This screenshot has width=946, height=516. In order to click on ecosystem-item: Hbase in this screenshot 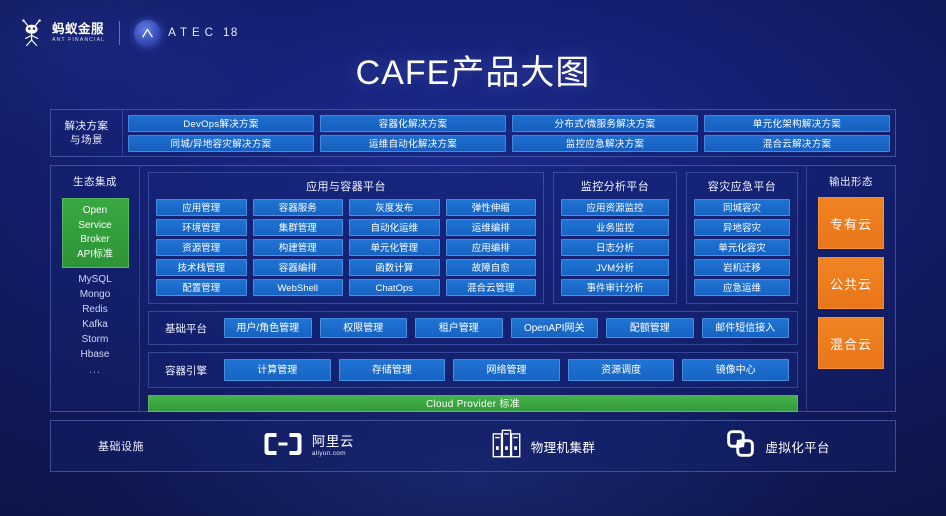, I will do `click(95, 354)`.